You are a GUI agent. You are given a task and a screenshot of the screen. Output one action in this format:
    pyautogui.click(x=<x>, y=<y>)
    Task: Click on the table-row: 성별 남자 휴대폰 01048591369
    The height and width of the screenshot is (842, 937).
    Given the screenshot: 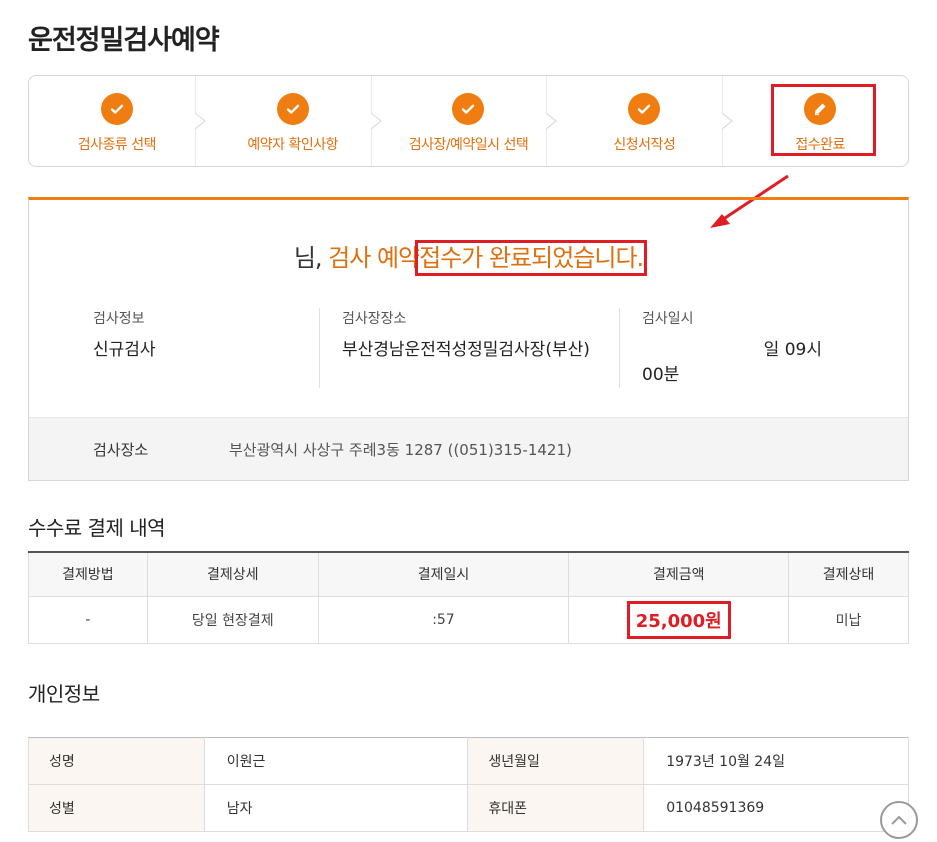 What is the action you would take?
    pyautogui.click(x=468, y=808)
    